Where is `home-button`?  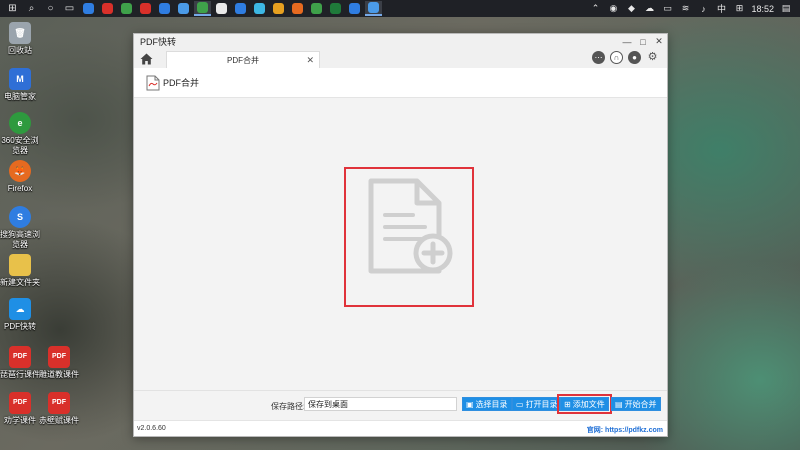 home-button is located at coordinates (146, 58).